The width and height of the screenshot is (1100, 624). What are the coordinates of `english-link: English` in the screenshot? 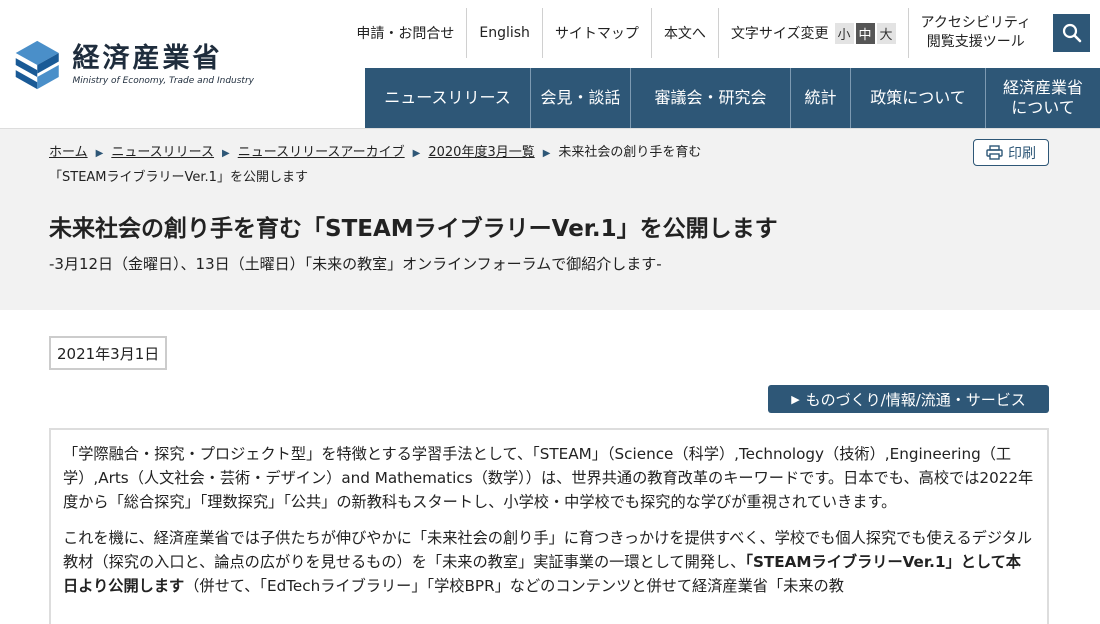 It's located at (504, 33).